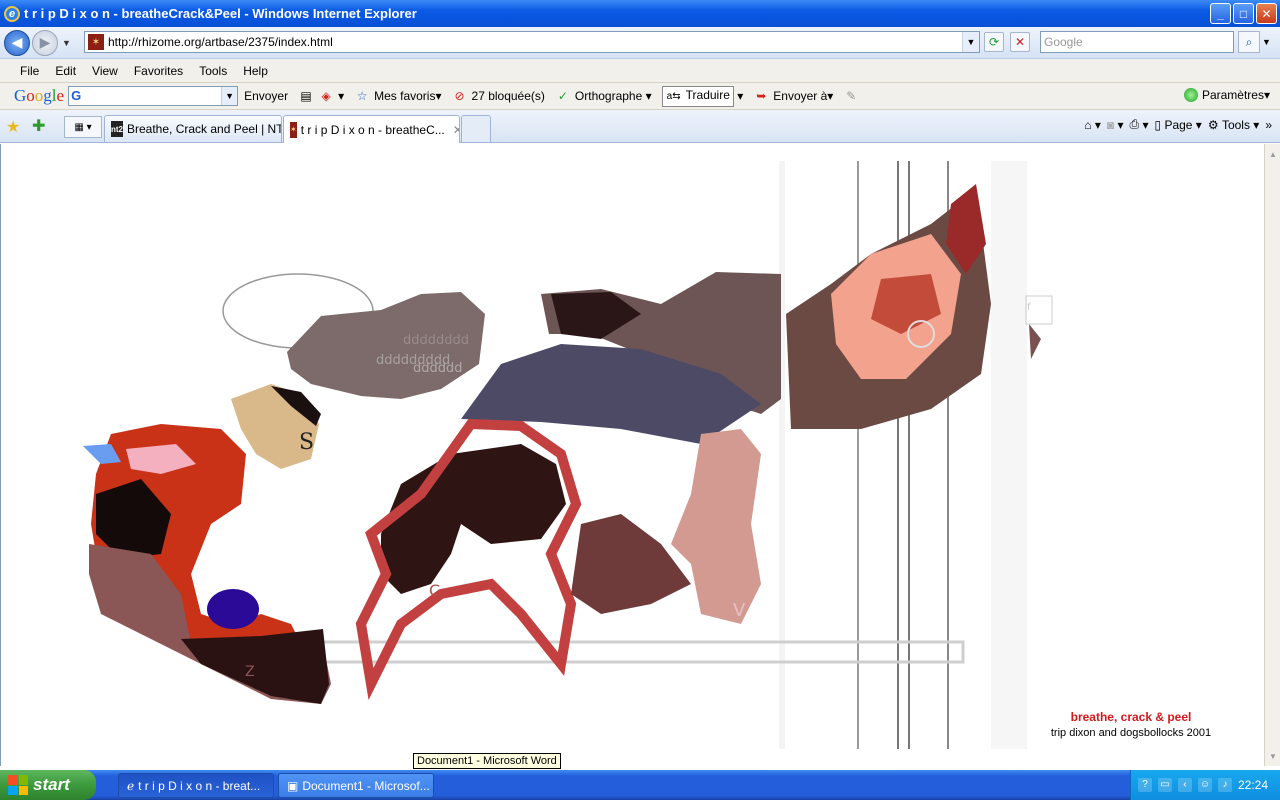  I want to click on taskbar-tooltip: Document1 - Microsoft Word, so click(487, 761).